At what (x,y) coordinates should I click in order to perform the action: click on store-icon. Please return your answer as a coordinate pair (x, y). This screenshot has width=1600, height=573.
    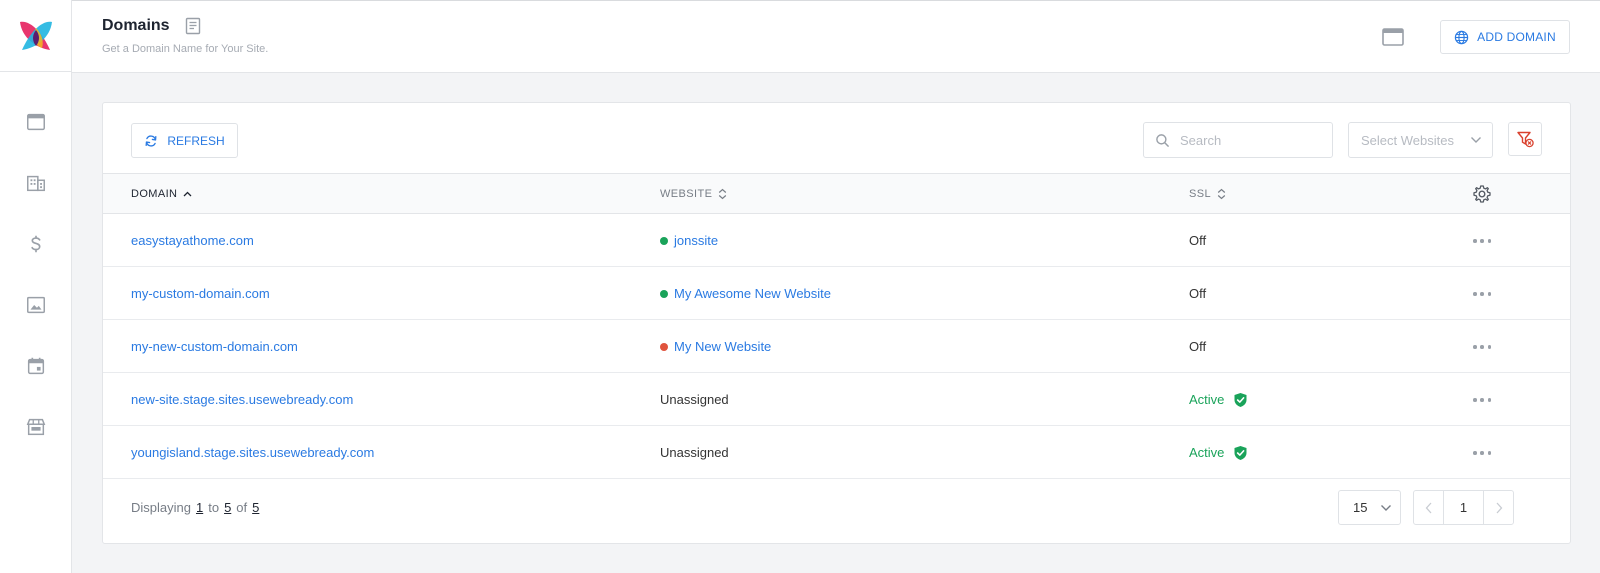
    Looking at the image, I should click on (35, 427).